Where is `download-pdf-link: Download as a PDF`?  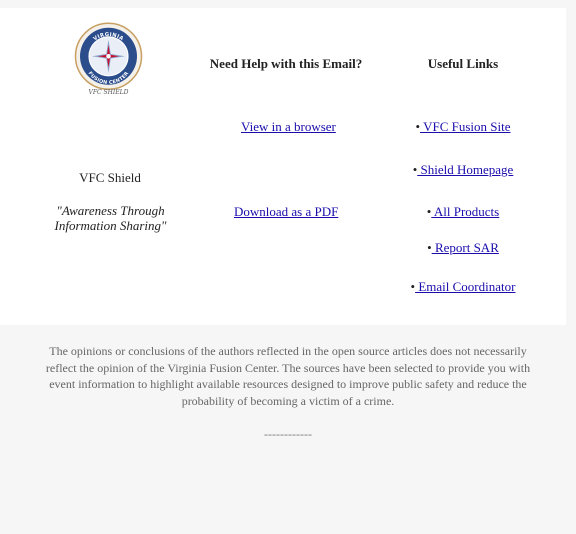
download-pdf-link: Download as a PDF is located at coordinates (286, 212).